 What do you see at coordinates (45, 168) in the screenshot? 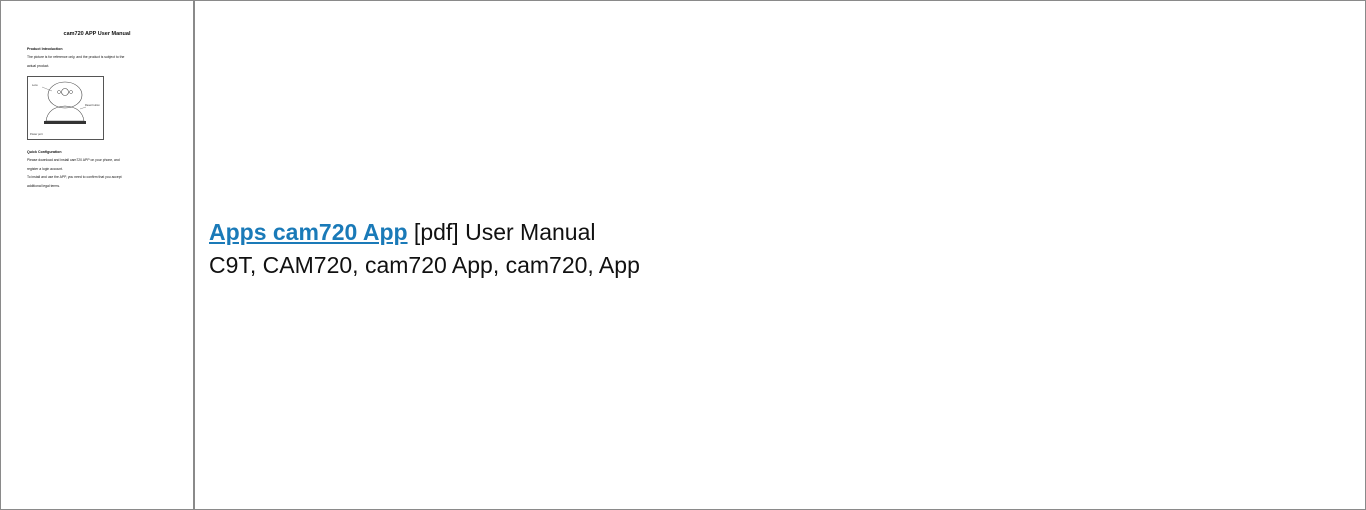
I see `thumbnail-text-line: register a login account.` at bounding box center [45, 168].